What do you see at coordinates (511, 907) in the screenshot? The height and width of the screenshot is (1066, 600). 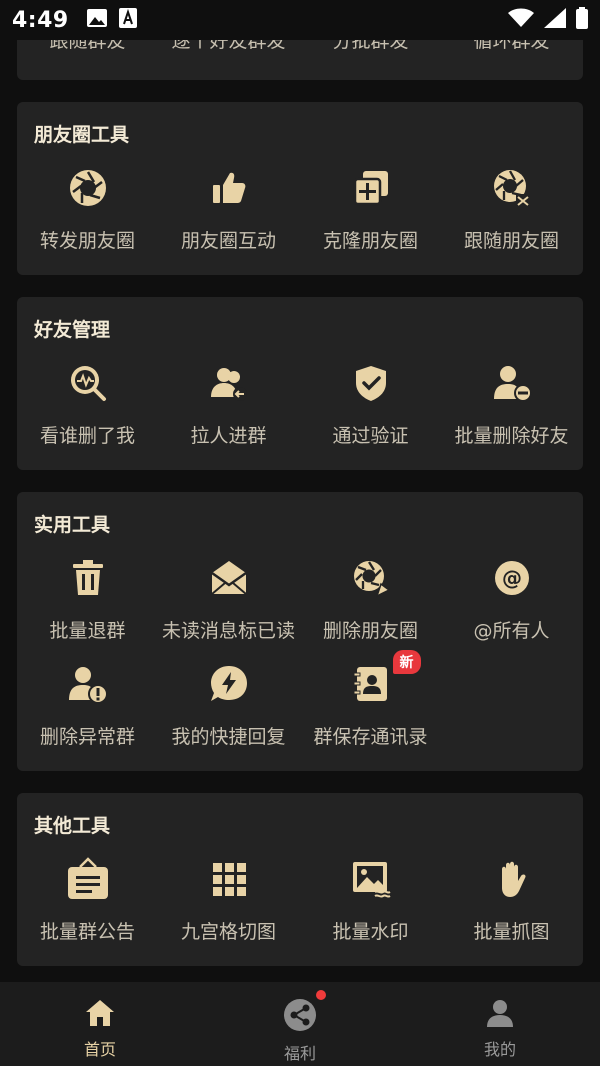 I see `tool-batch-grab-images: 批量抓图` at bounding box center [511, 907].